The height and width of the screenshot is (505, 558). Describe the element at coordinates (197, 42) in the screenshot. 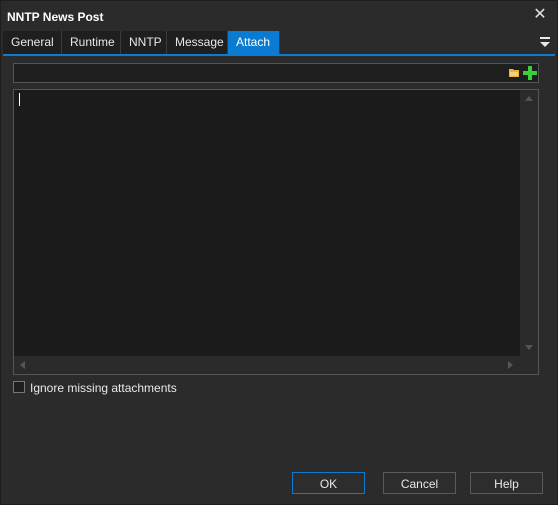

I see `tab-message: Message` at that location.